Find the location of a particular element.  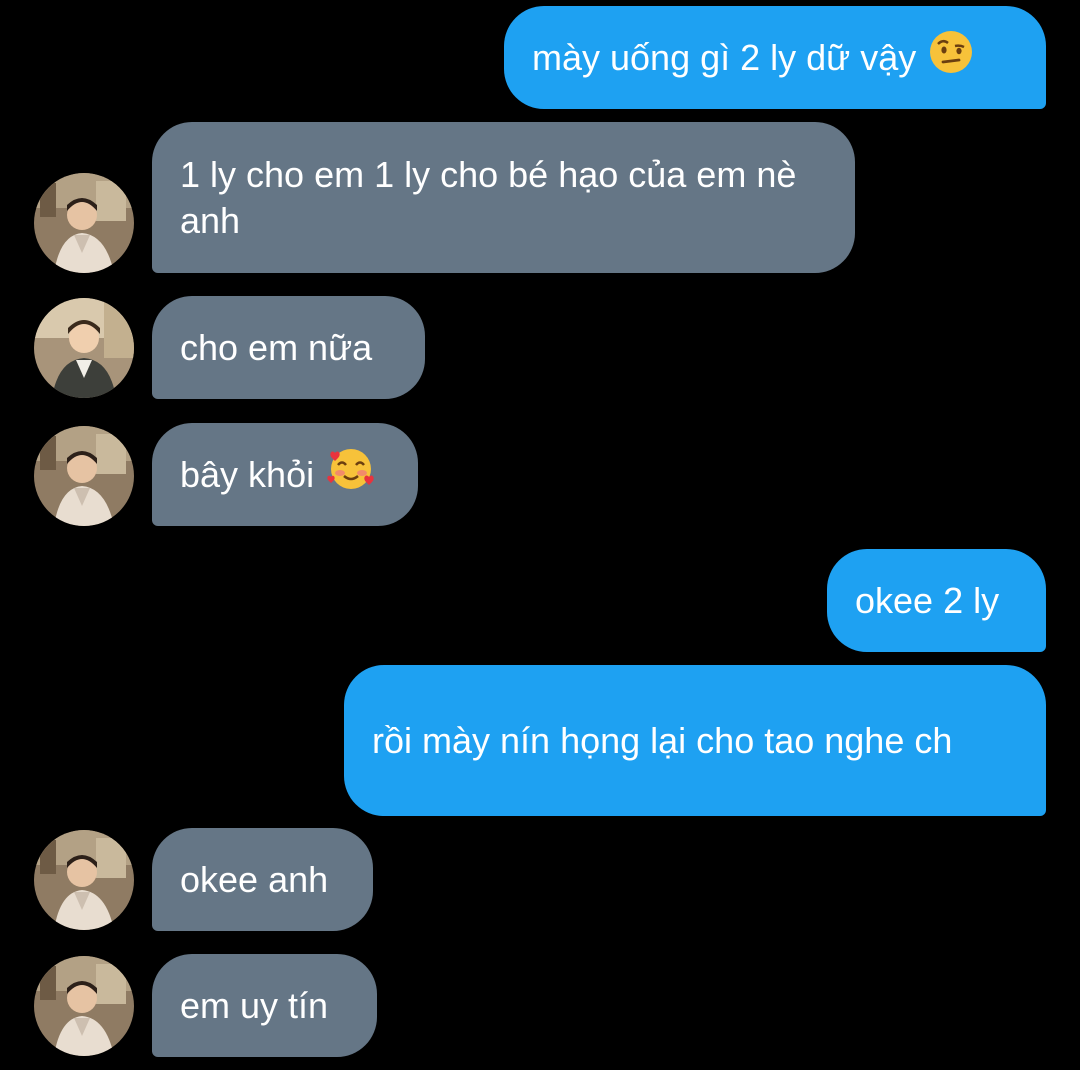

incoming-message-bubble: cho em nữa is located at coordinates (288, 347).